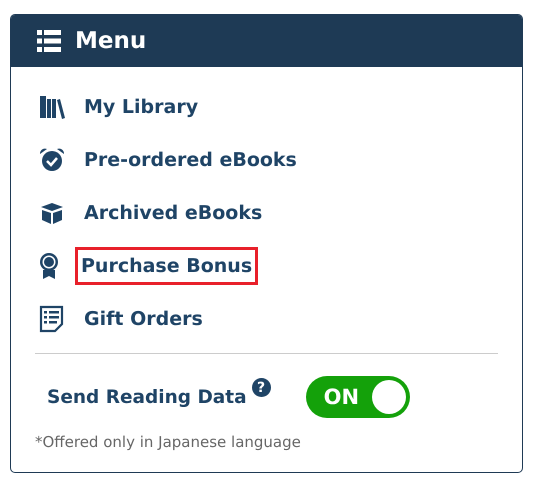 Image resolution: width=537 pixels, height=484 pixels. What do you see at coordinates (166, 265) in the screenshot?
I see `menu-item: Purchase Bonus` at bounding box center [166, 265].